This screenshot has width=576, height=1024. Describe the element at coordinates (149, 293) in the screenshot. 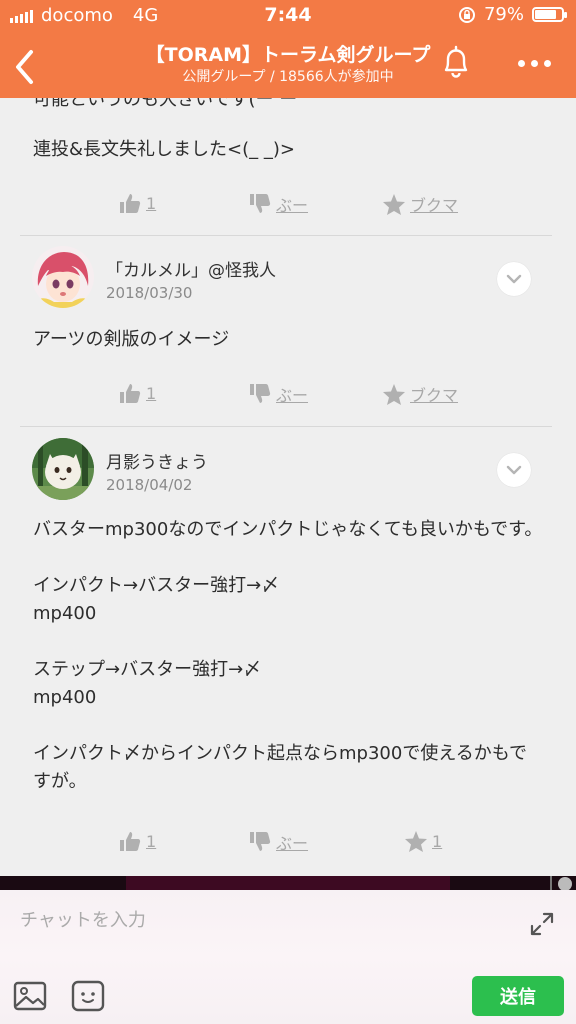

I see `post-date: 2018/03/30` at that location.